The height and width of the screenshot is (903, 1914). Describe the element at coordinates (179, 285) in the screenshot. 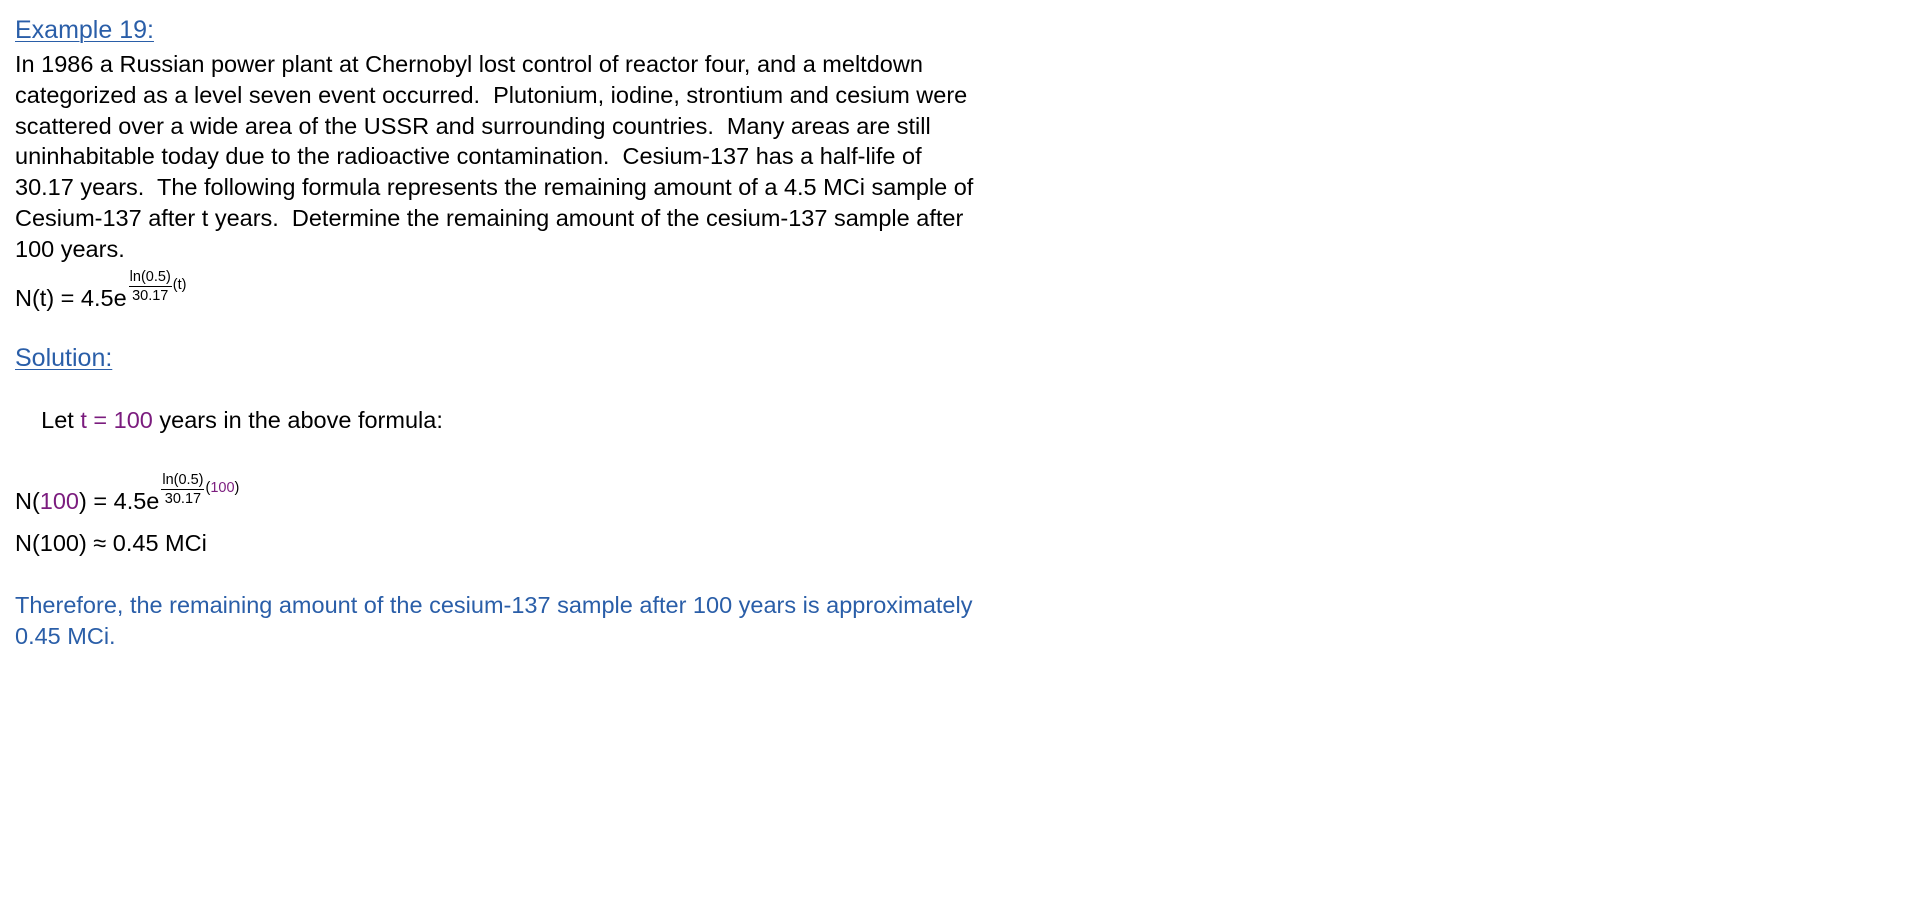

I see `exponent-multiplier: (t)` at that location.